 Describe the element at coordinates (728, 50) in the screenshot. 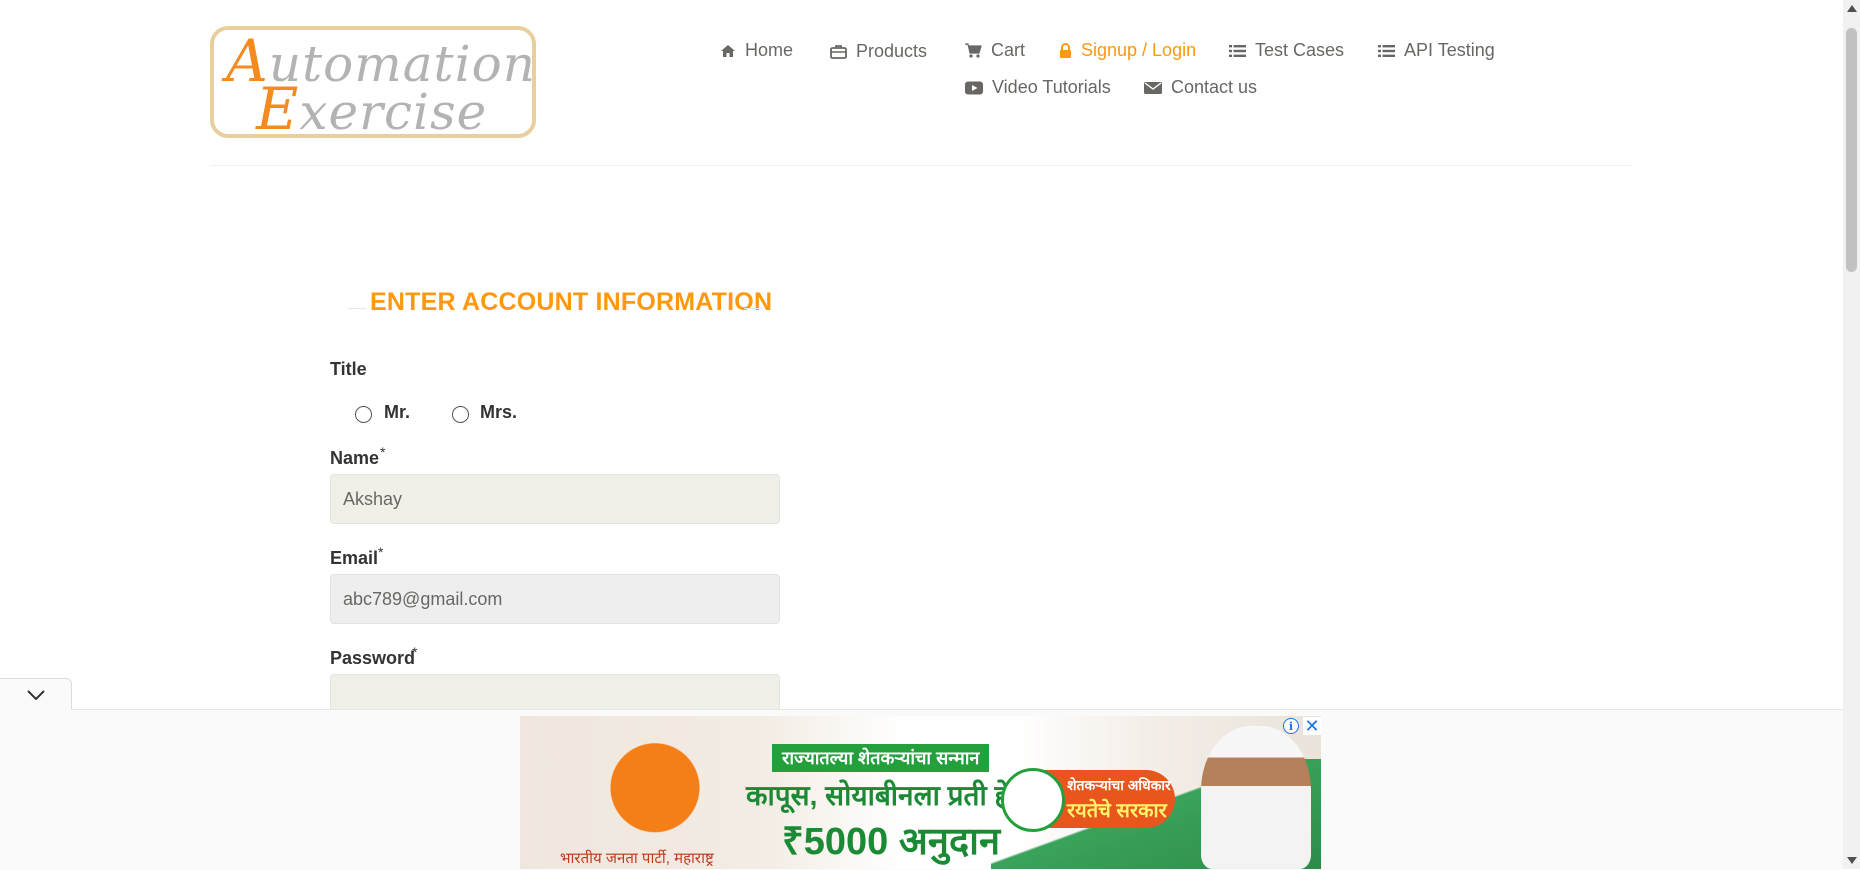

I see `home-icon` at that location.